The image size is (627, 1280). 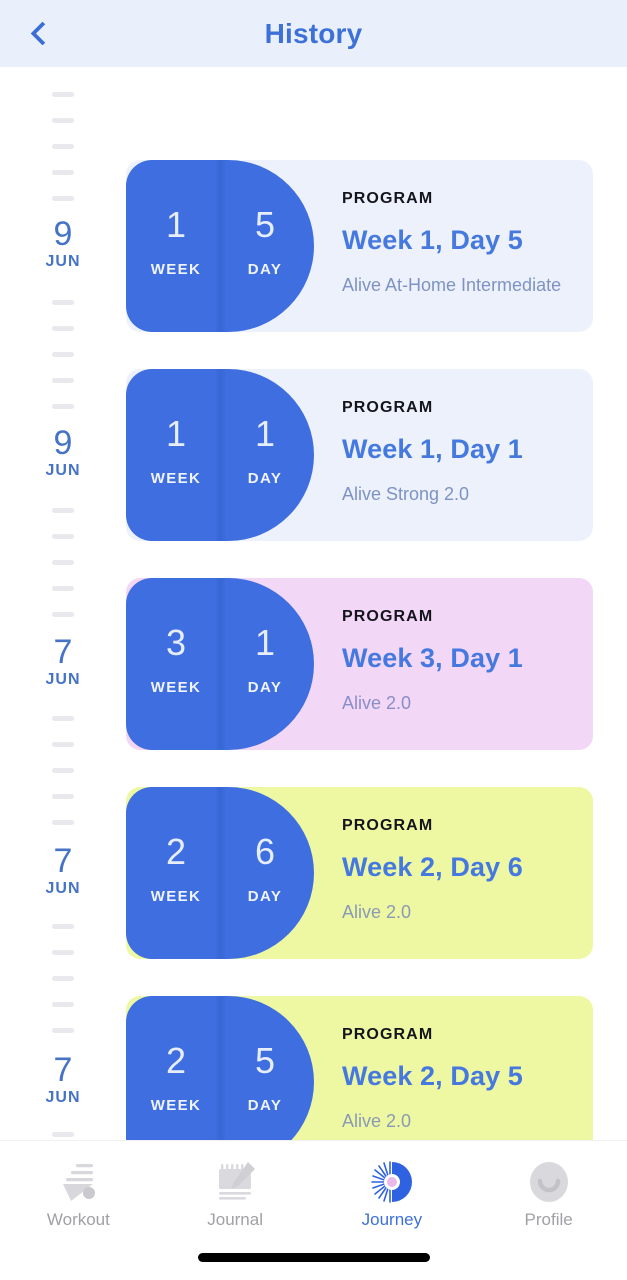 I want to click on history-card: 2 WEEK 5 DAY PROGRAM Week 2, Day 5 Alive 2.0, so click(x=359, y=1068).